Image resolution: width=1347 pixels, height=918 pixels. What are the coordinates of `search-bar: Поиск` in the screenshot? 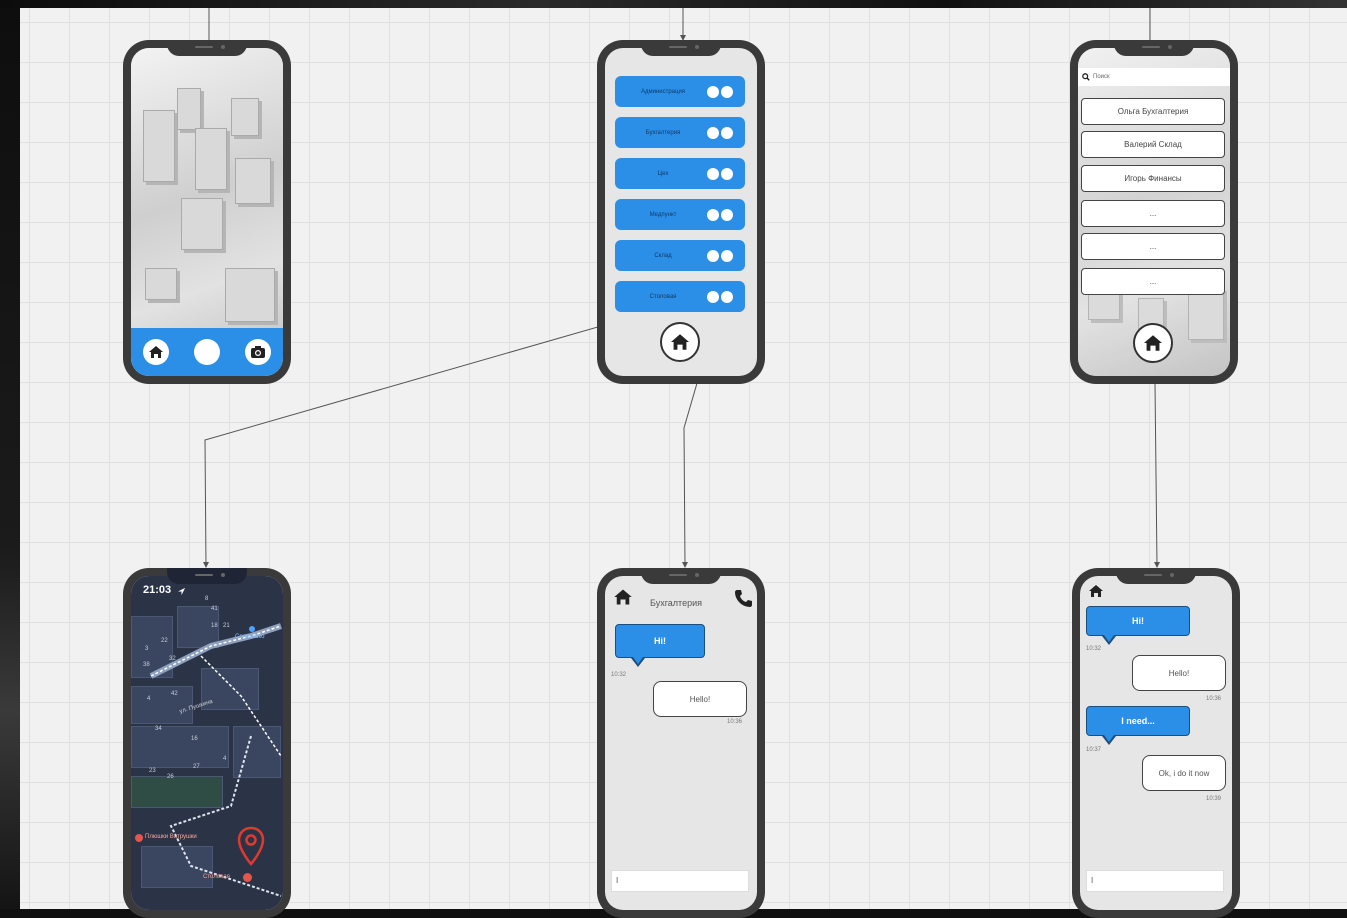 It's located at (1154, 77).